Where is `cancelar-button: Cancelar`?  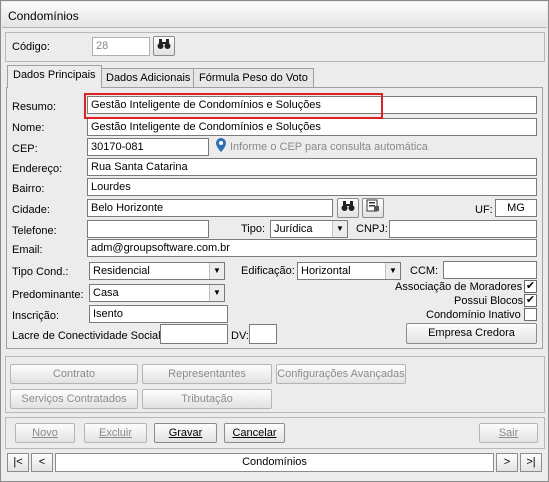
cancelar-button: Cancelar is located at coordinates (254, 433).